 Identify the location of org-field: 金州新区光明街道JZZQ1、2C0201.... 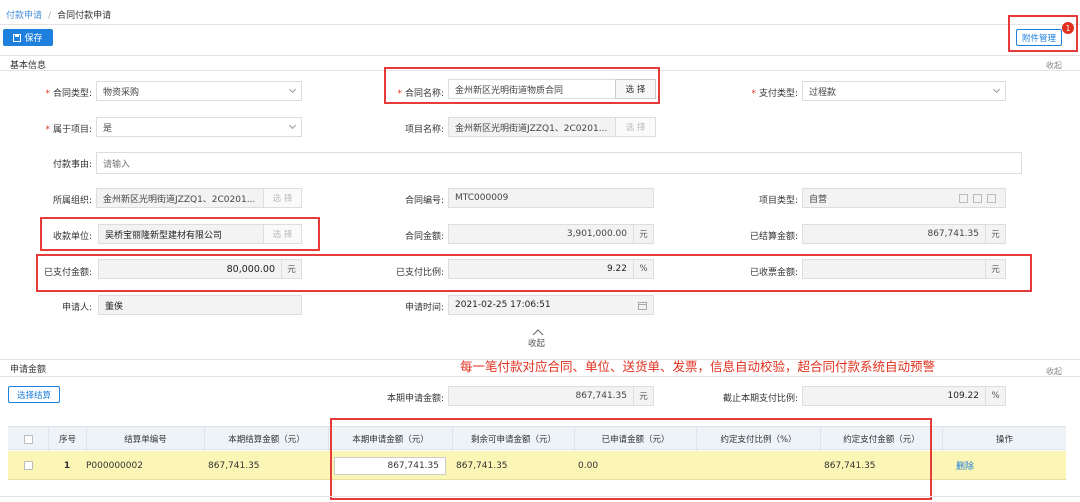
(180, 198).